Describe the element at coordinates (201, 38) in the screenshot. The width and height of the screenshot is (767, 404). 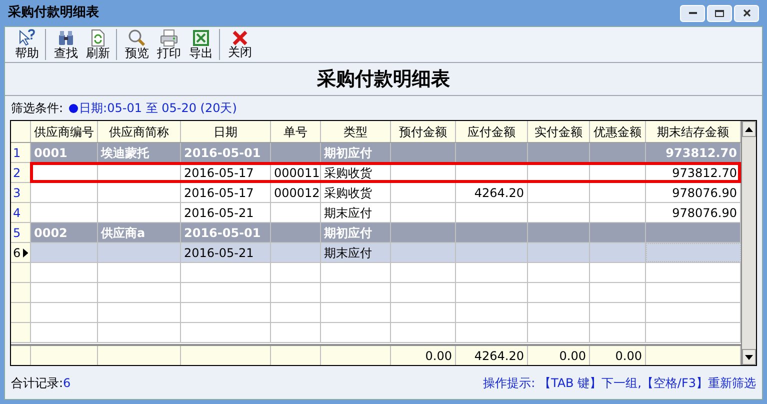
I see `spreadsheet-icon` at that location.